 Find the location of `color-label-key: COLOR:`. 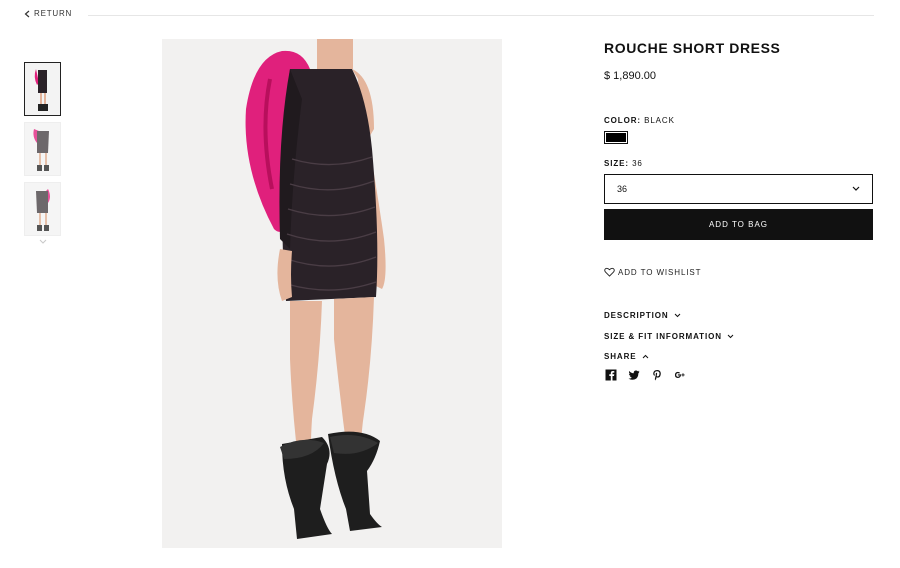

color-label-key: COLOR: is located at coordinates (622, 120).